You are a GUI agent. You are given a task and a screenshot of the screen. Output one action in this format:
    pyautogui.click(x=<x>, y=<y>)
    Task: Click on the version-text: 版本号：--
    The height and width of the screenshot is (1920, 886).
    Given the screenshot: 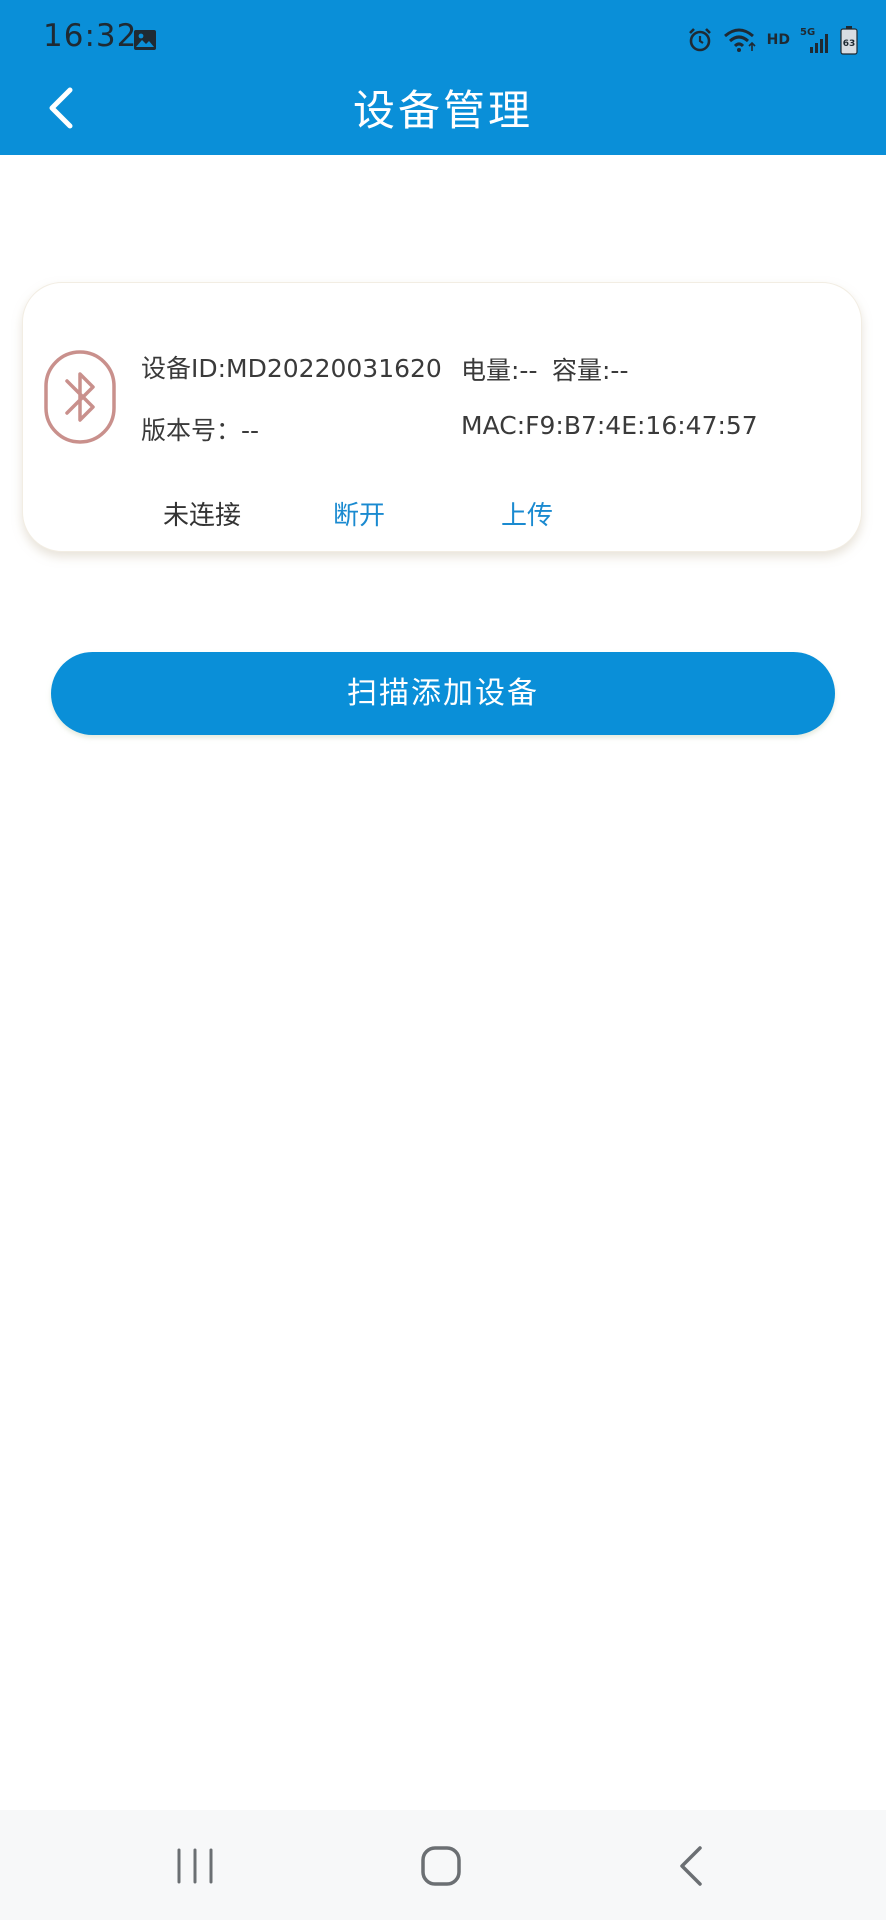 What is the action you would take?
    pyautogui.click(x=200, y=430)
    